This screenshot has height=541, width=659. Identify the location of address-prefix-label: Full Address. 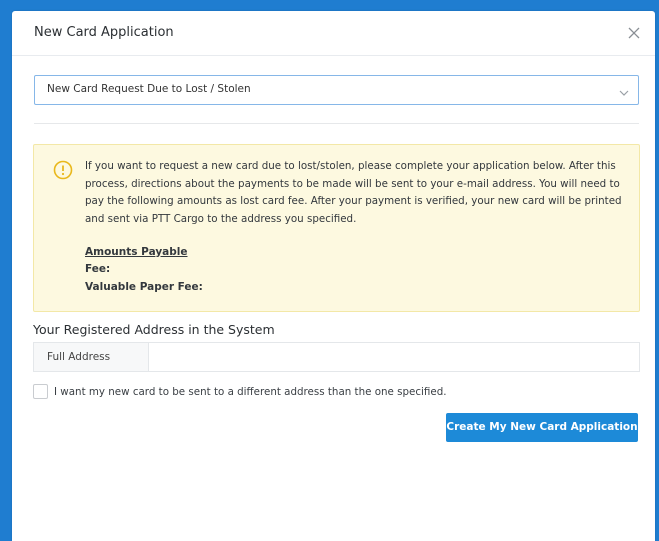
(79, 357).